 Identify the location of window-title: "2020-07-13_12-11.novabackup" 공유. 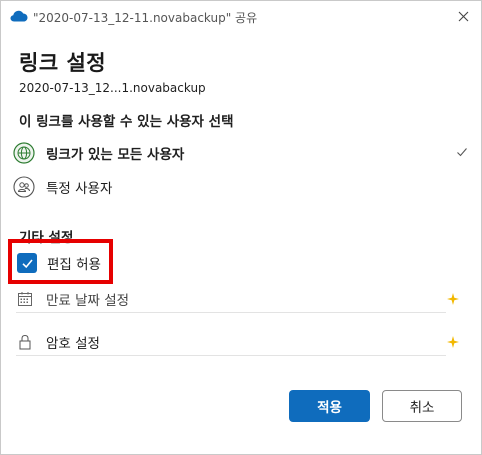
(145, 18).